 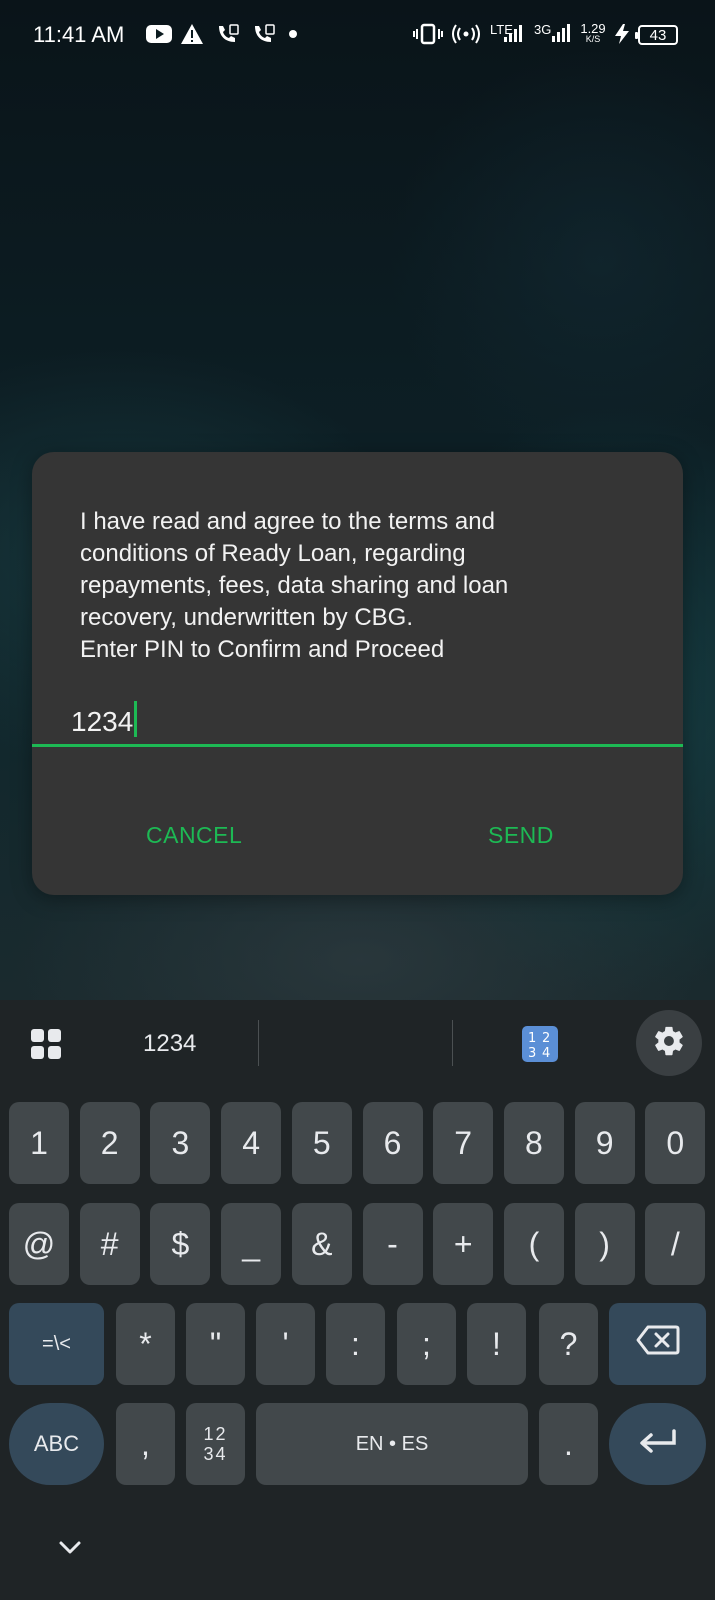 What do you see at coordinates (56, 1344) in the screenshot?
I see `symbols-page-key: =\<` at bounding box center [56, 1344].